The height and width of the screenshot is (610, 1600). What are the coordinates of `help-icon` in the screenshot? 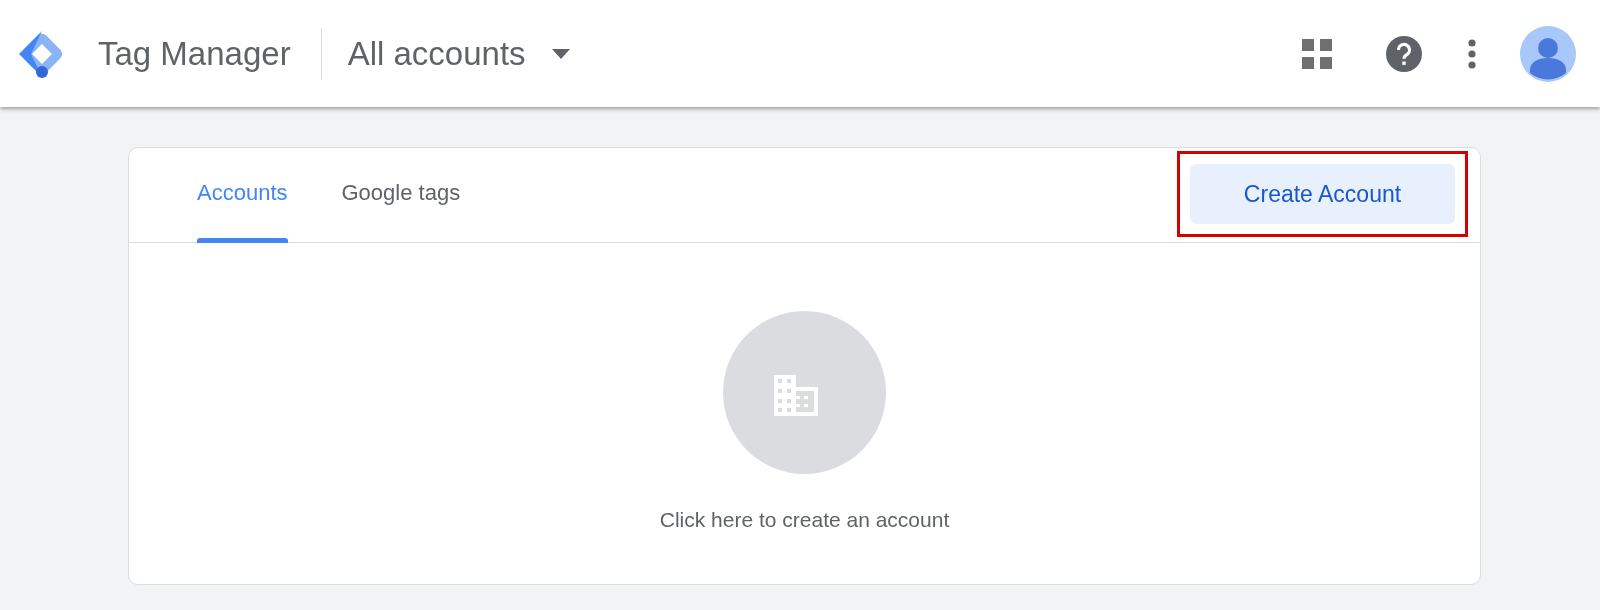 It's located at (1404, 53).